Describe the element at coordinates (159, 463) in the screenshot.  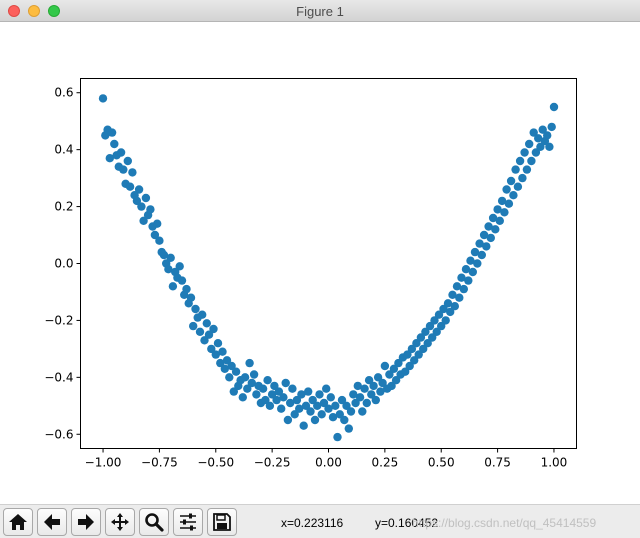
I see `x-tick-label: −0.75` at that location.